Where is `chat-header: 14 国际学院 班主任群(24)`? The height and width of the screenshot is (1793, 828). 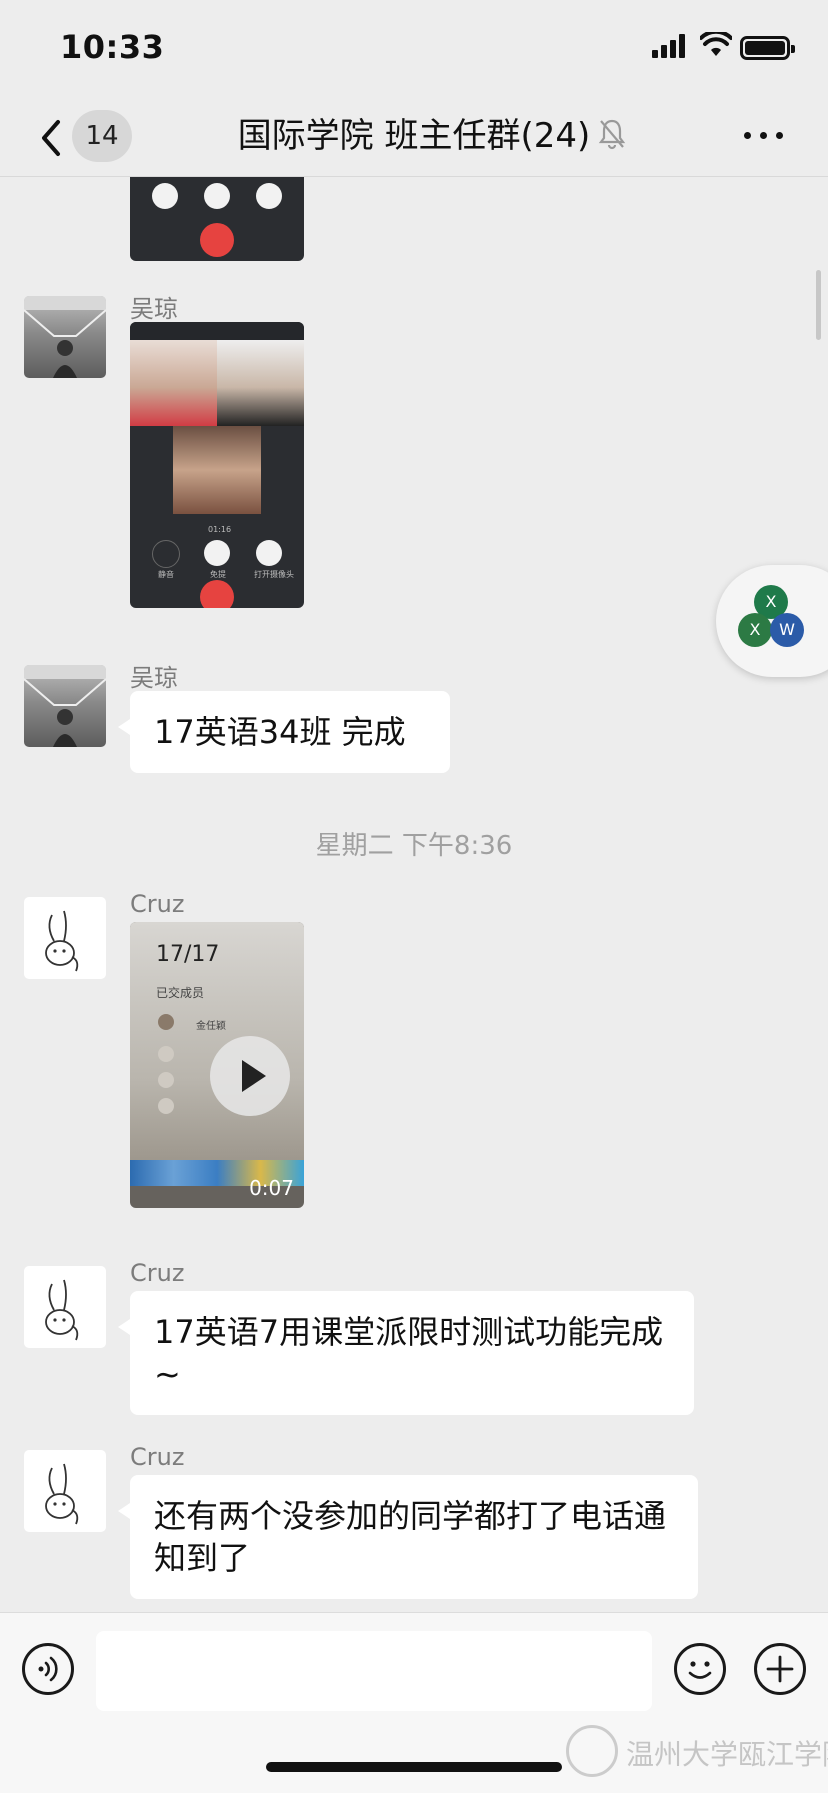
chat-header: 14 国际学院 班主任群(24) is located at coordinates (414, 138).